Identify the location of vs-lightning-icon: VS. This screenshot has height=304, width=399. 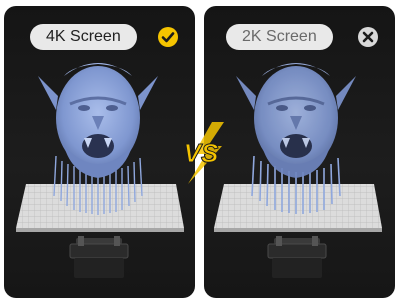
(203, 153).